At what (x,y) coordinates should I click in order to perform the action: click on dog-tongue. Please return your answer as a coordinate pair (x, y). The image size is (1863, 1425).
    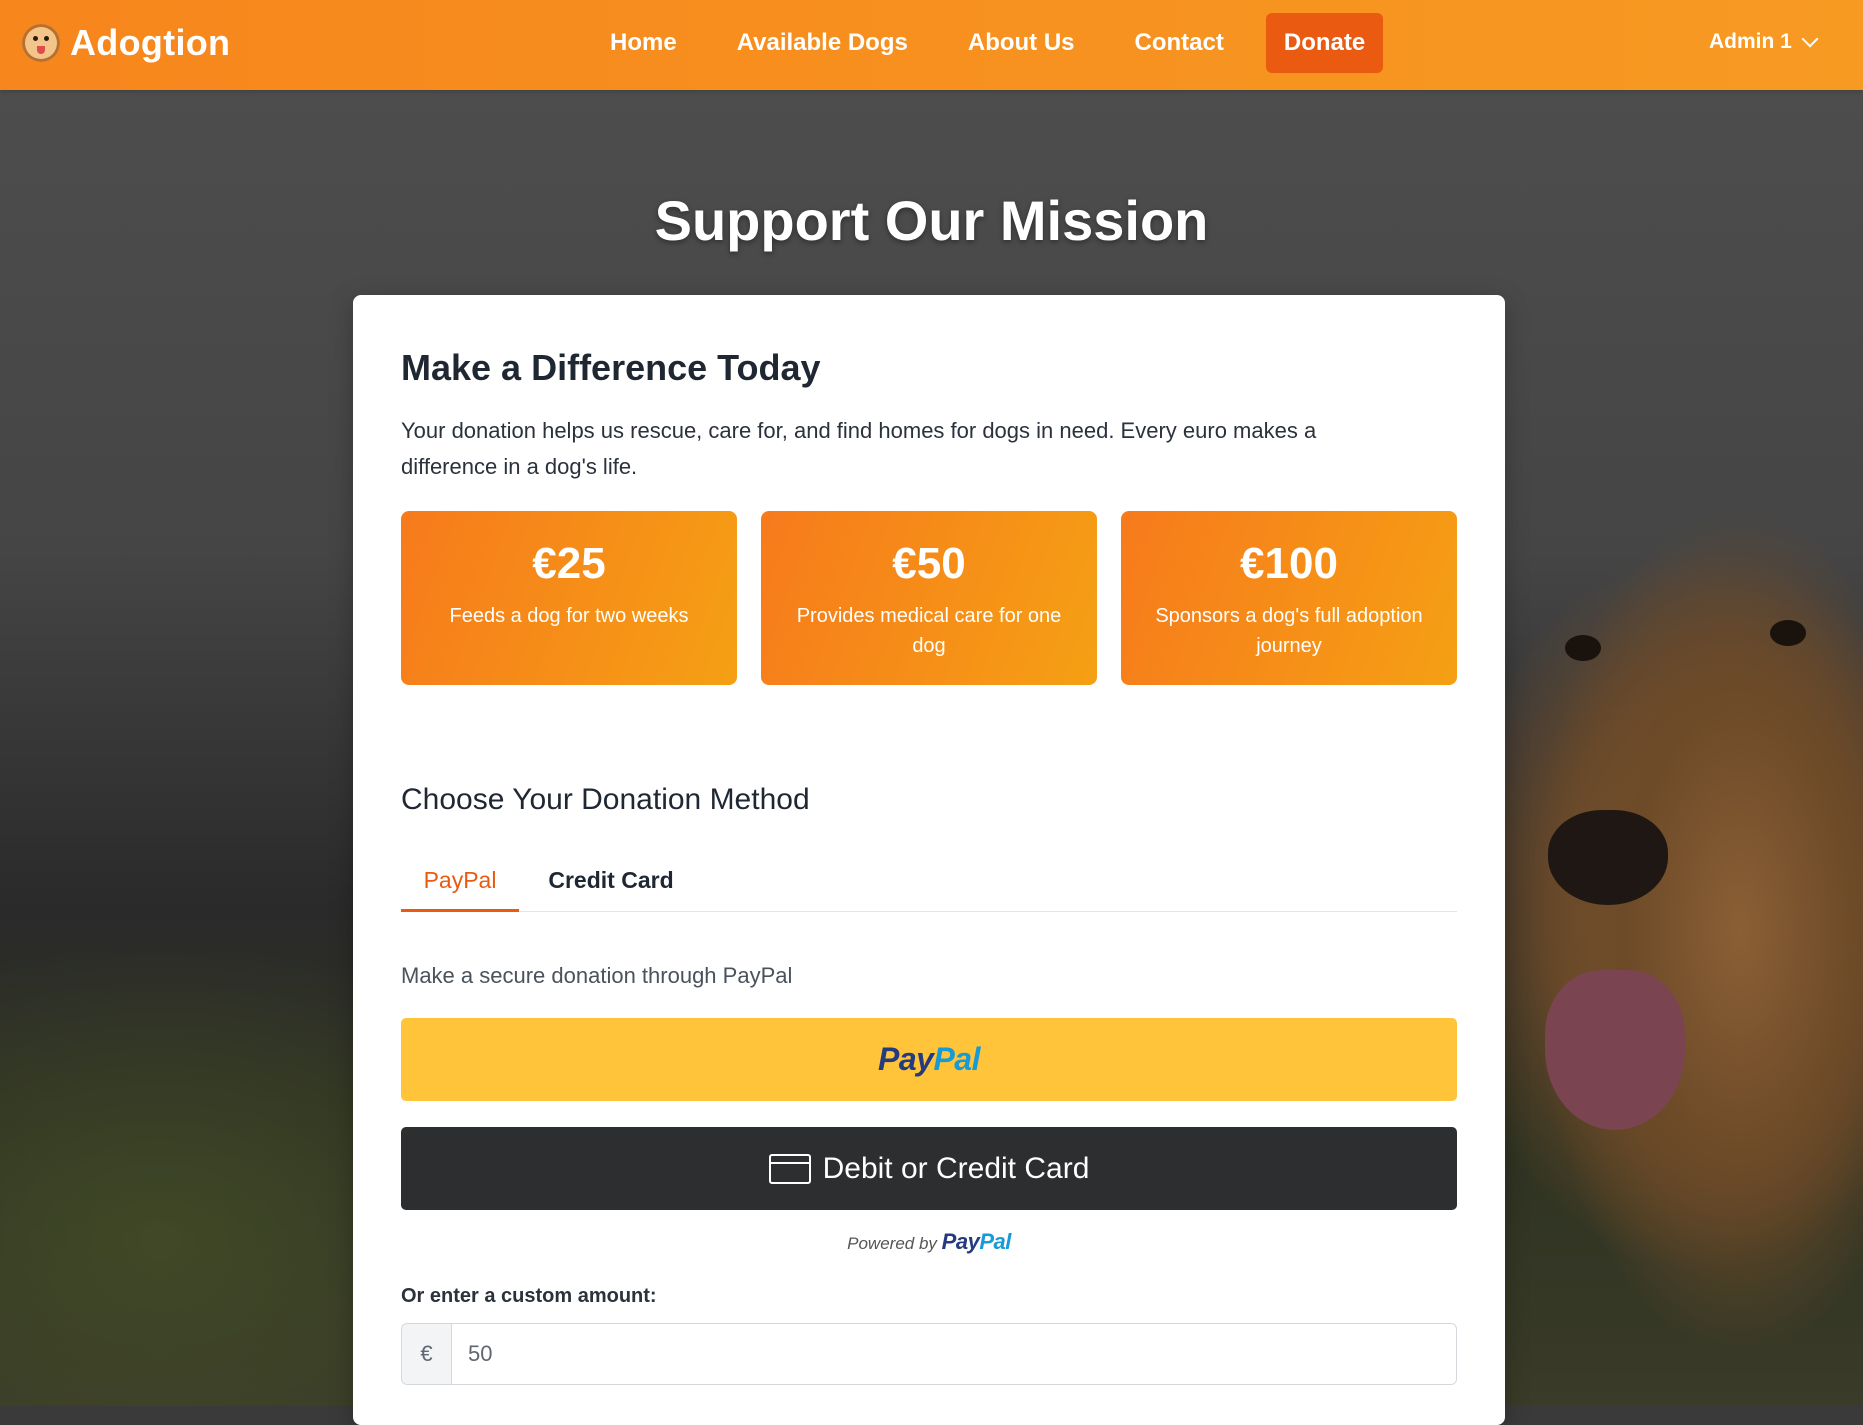
    Looking at the image, I should click on (1615, 1050).